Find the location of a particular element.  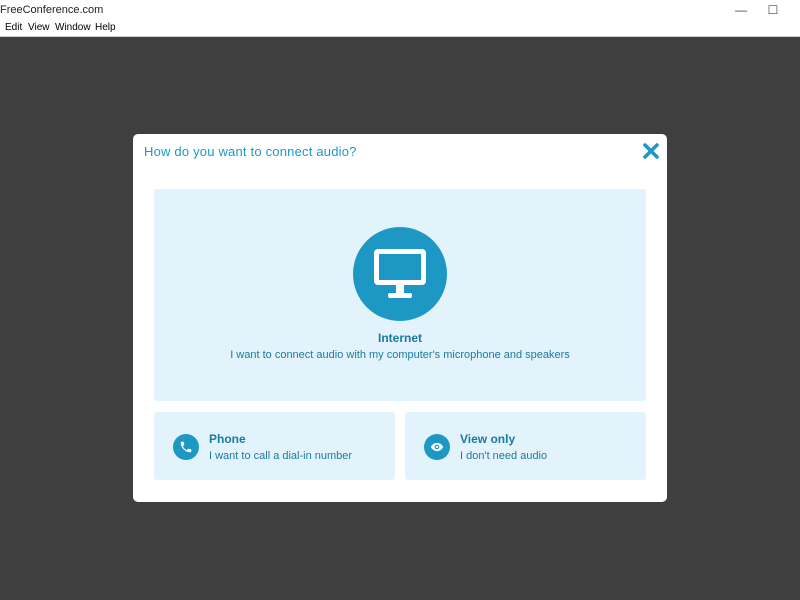

menu-edit: Edit is located at coordinates (13, 27).